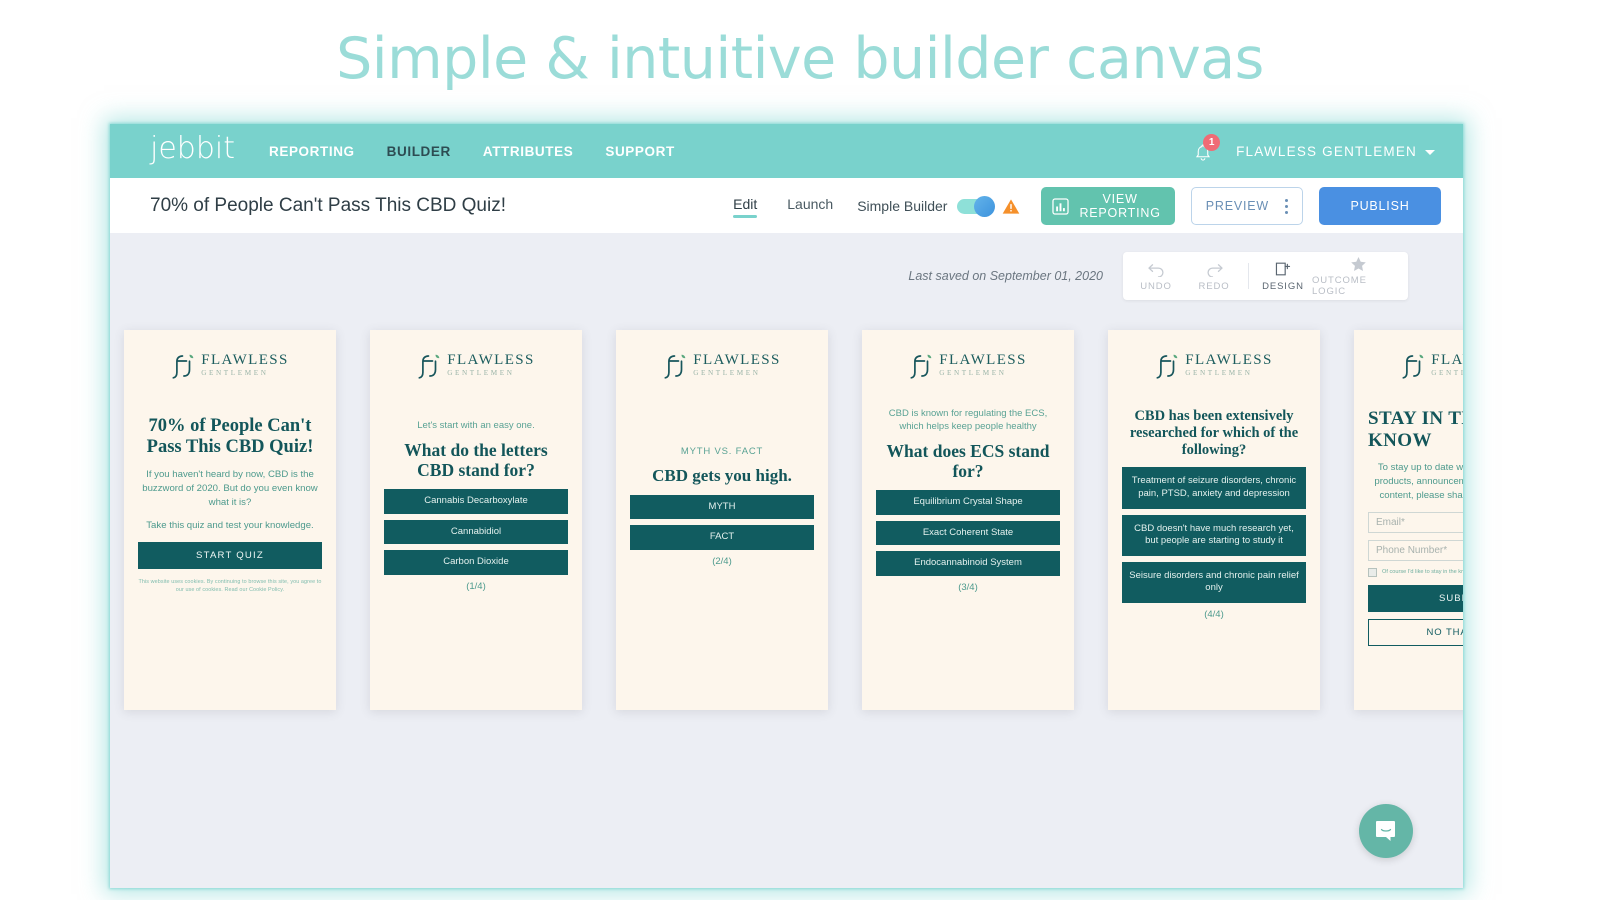  I want to click on card-1-subcopy-2: Take this quiz and test your knowledge., so click(230, 525).